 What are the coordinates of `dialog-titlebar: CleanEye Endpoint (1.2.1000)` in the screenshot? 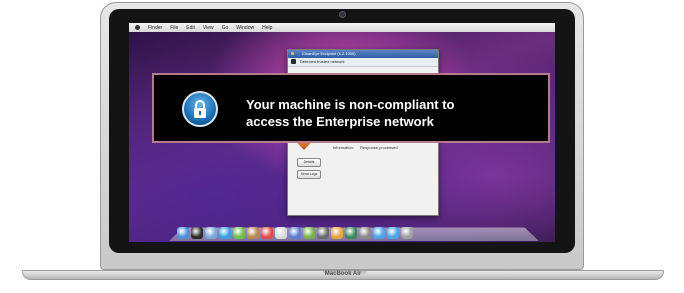 It's located at (363, 54).